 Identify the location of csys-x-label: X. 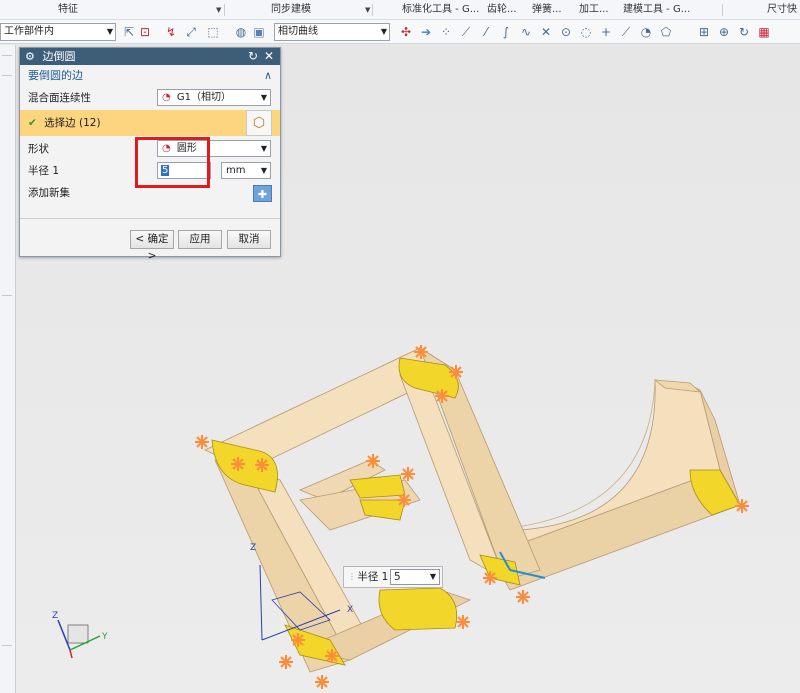
(350, 610).